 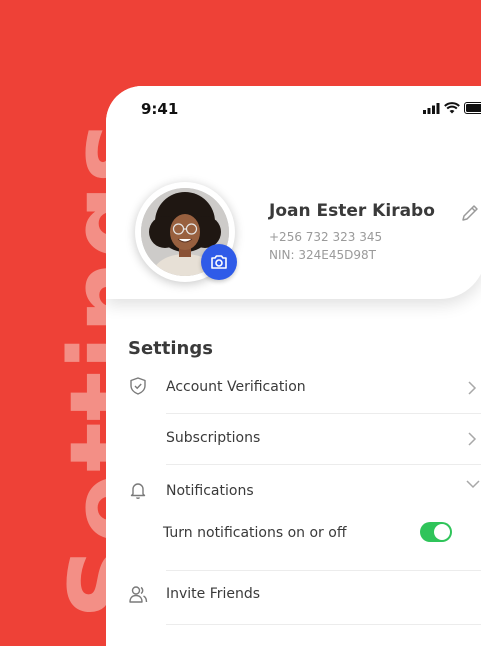 I want to click on wifi-icon, so click(x=452, y=108).